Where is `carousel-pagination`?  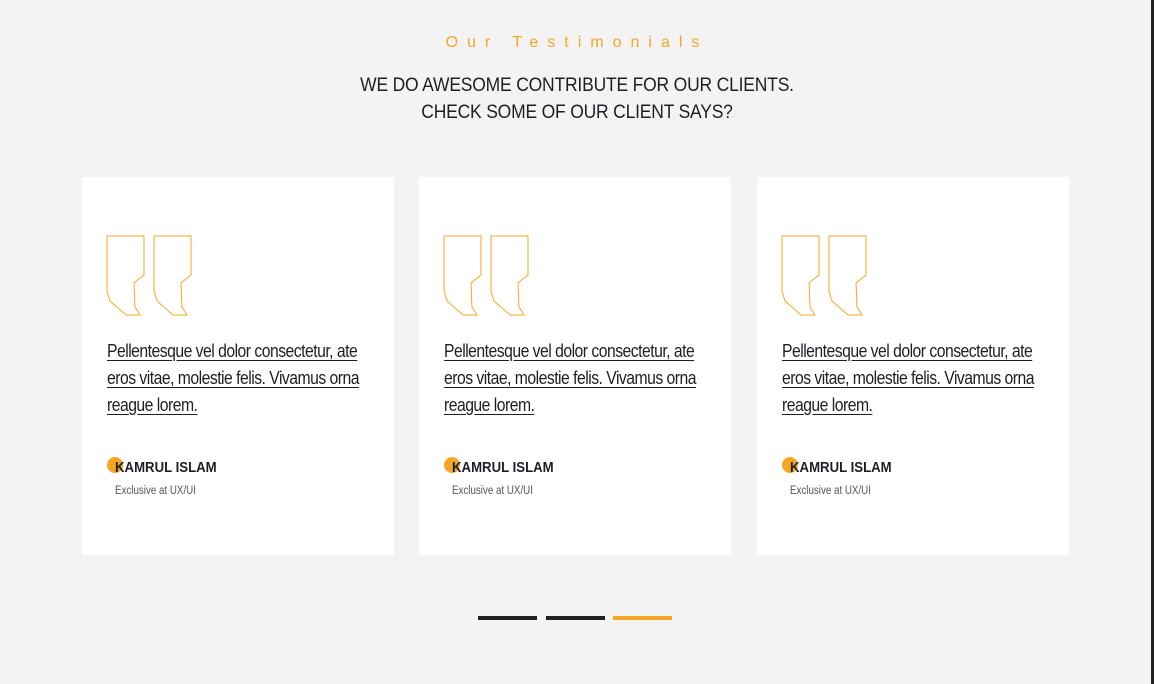
carousel-pagination is located at coordinates (578, 618).